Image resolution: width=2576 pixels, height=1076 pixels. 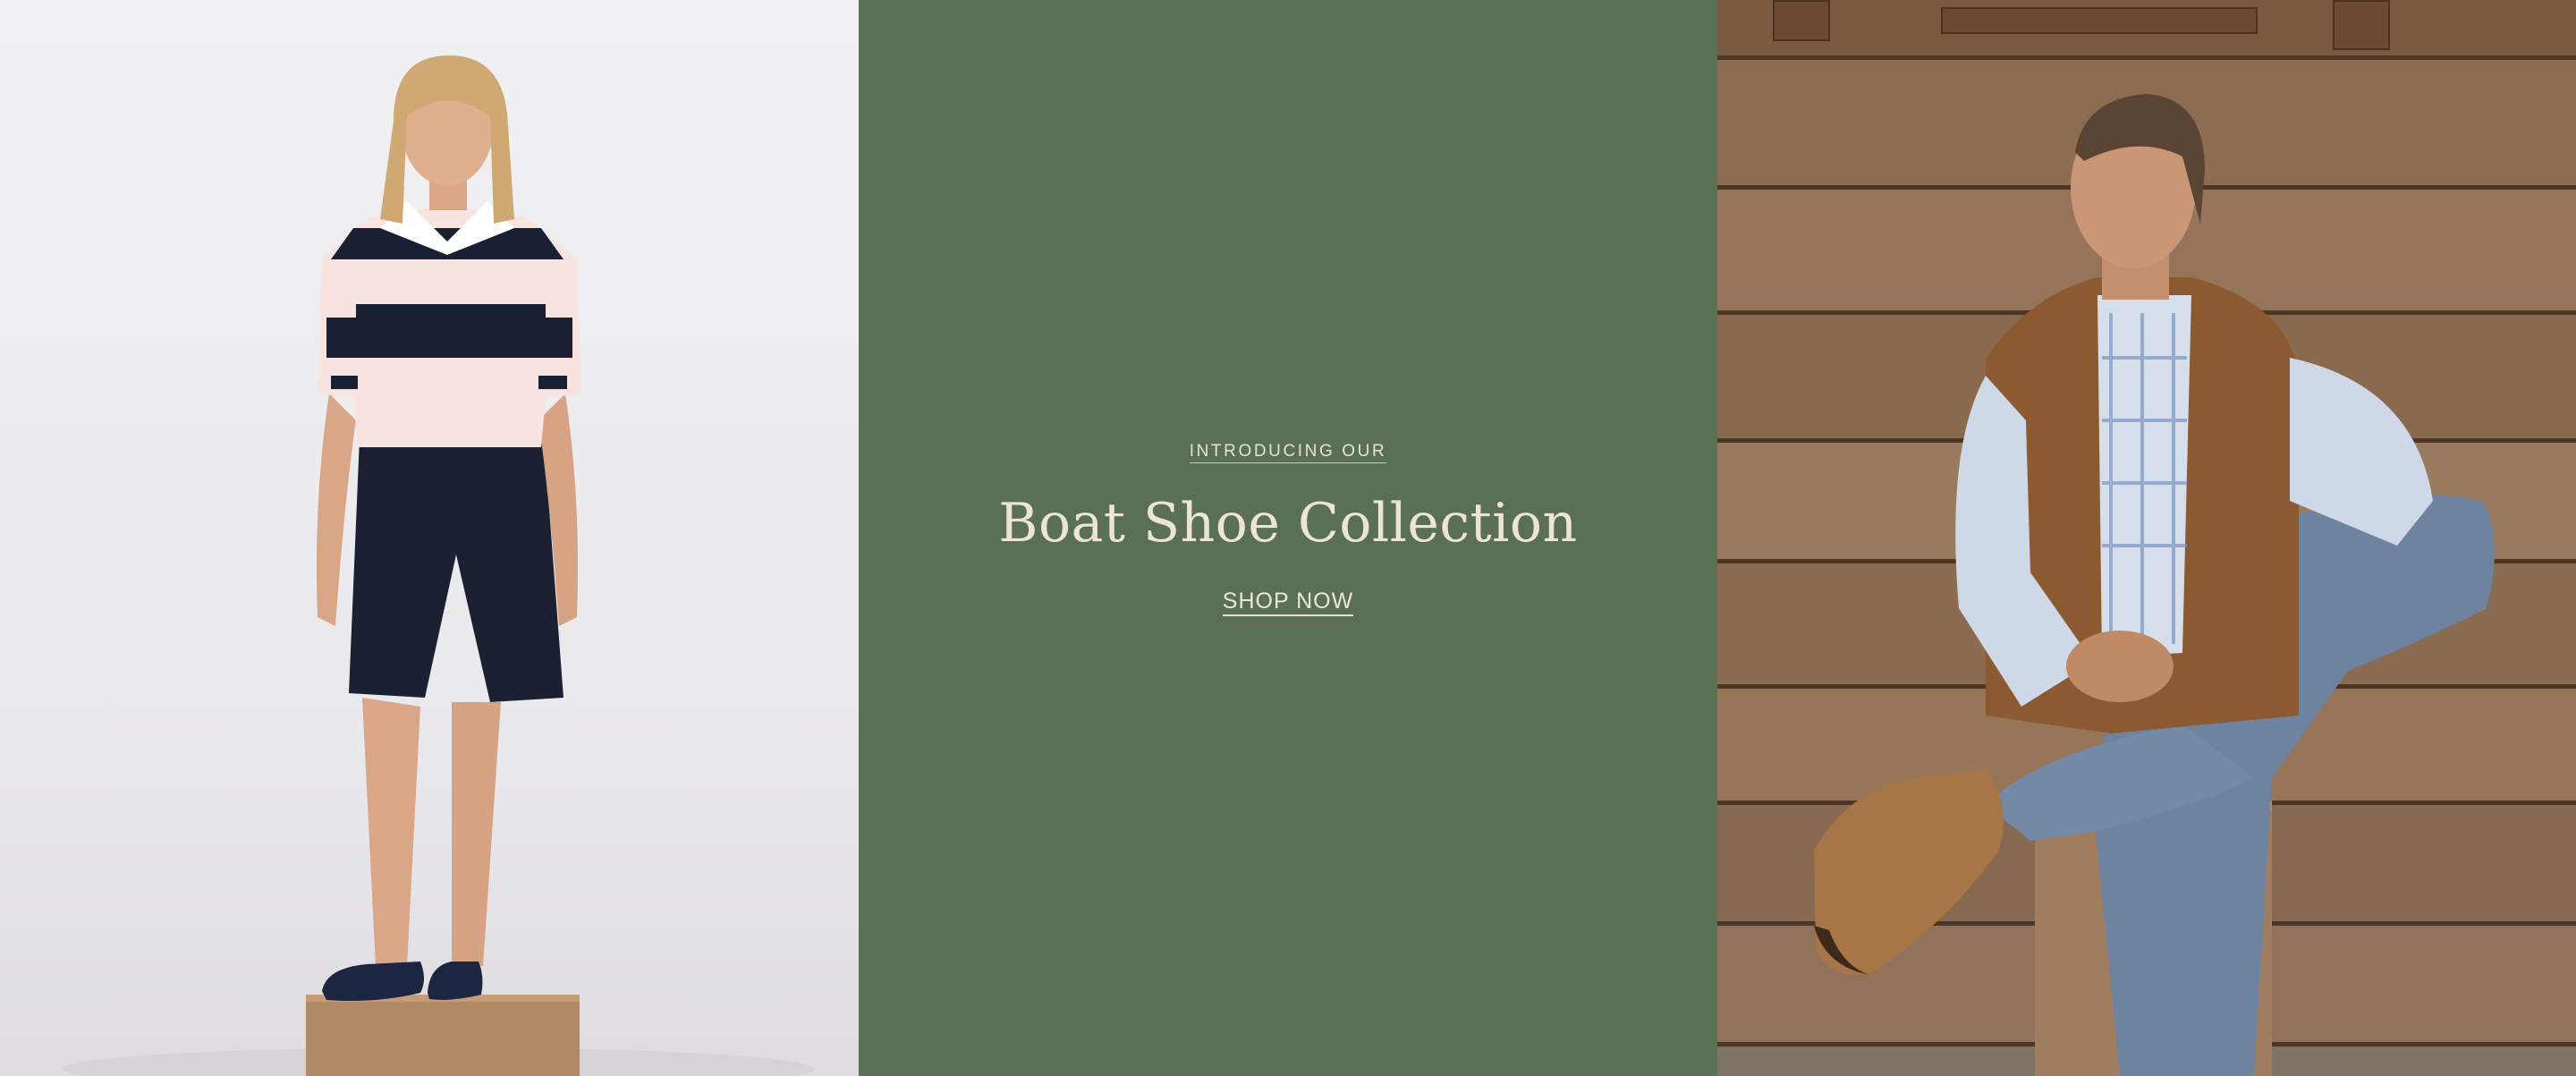 What do you see at coordinates (1288, 452) in the screenshot?
I see `promo-eyebrow: INTRODUCING OUR` at bounding box center [1288, 452].